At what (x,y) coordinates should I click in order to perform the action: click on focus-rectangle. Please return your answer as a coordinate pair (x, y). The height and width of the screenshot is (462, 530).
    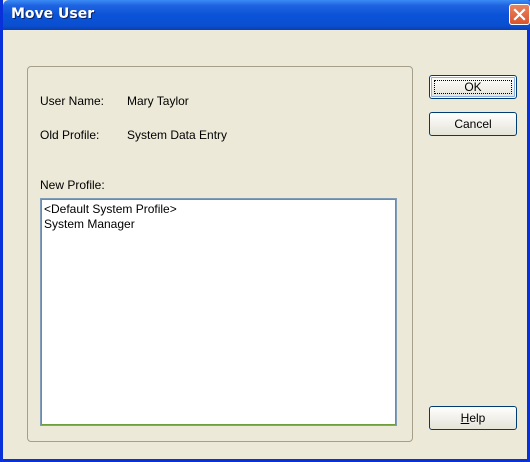
    Looking at the image, I should click on (473, 87).